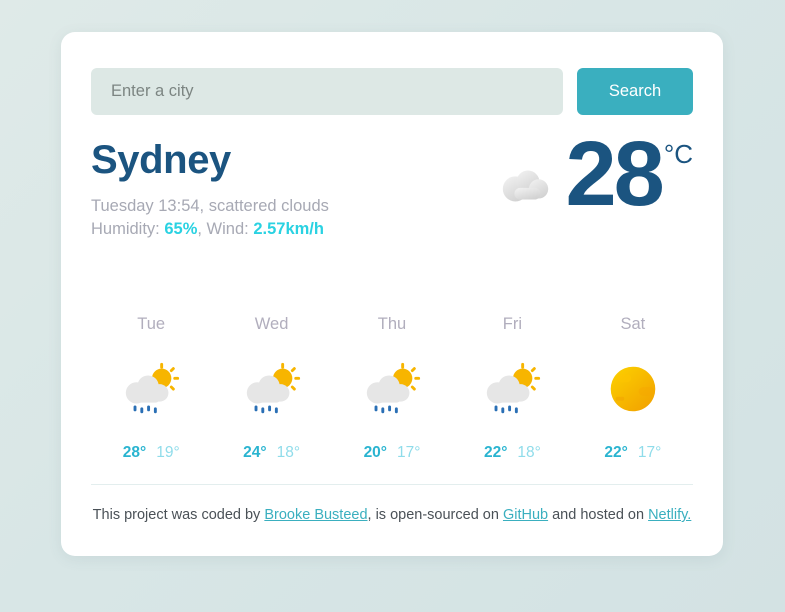 This screenshot has height=612, width=785. What do you see at coordinates (128, 229) in the screenshot?
I see `humidity-label: Humidity:` at bounding box center [128, 229].